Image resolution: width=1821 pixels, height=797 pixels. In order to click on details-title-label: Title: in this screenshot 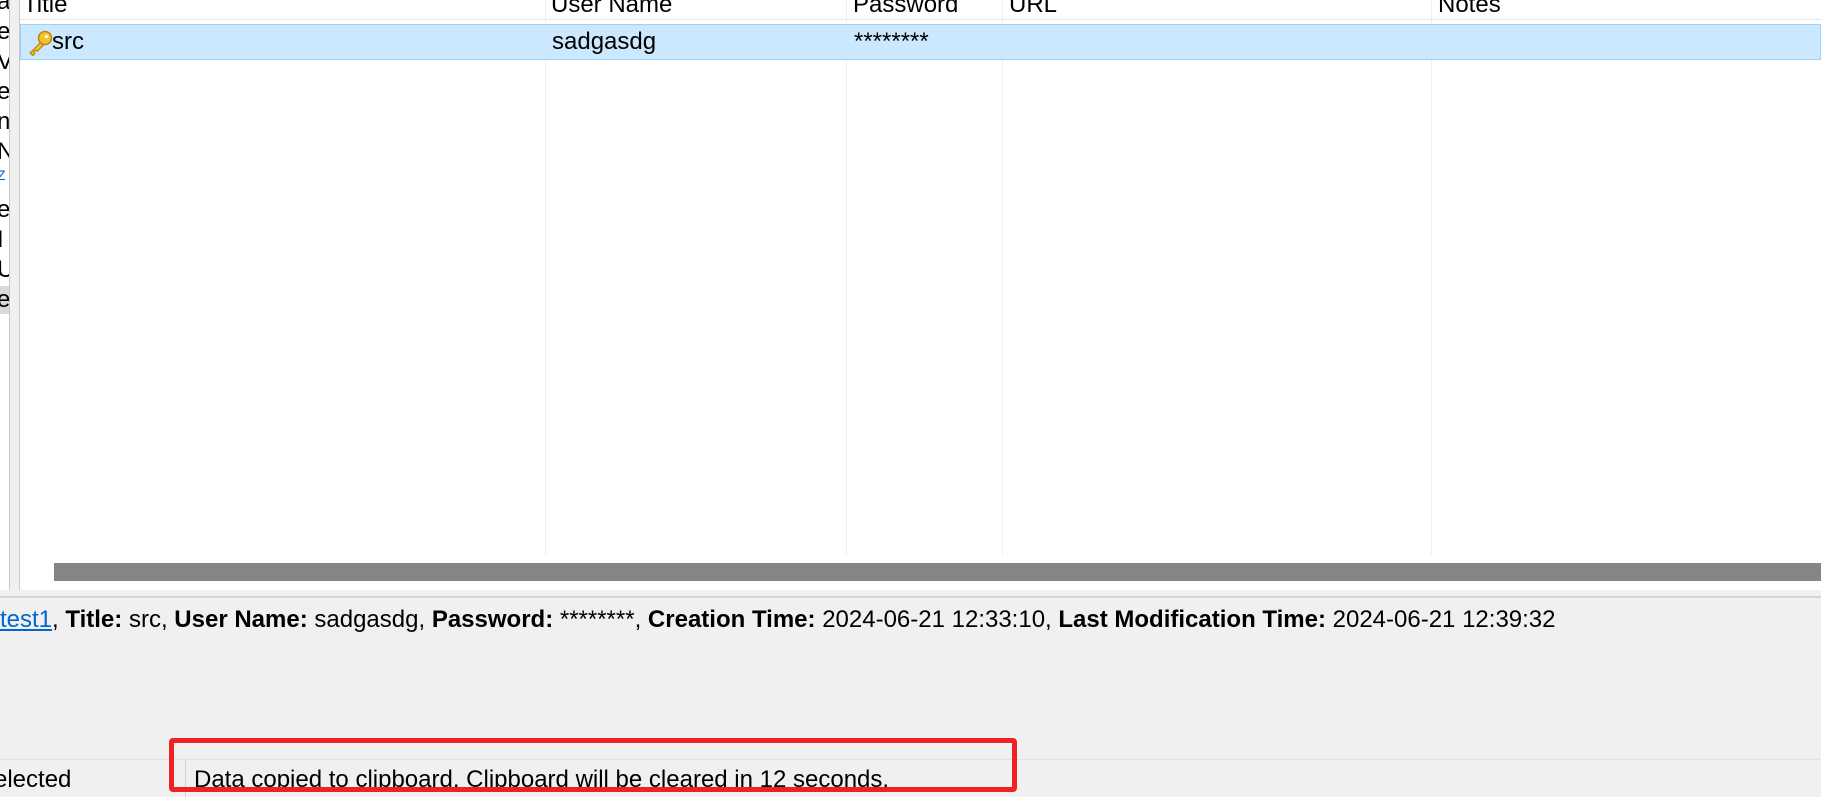, I will do `click(94, 619)`.